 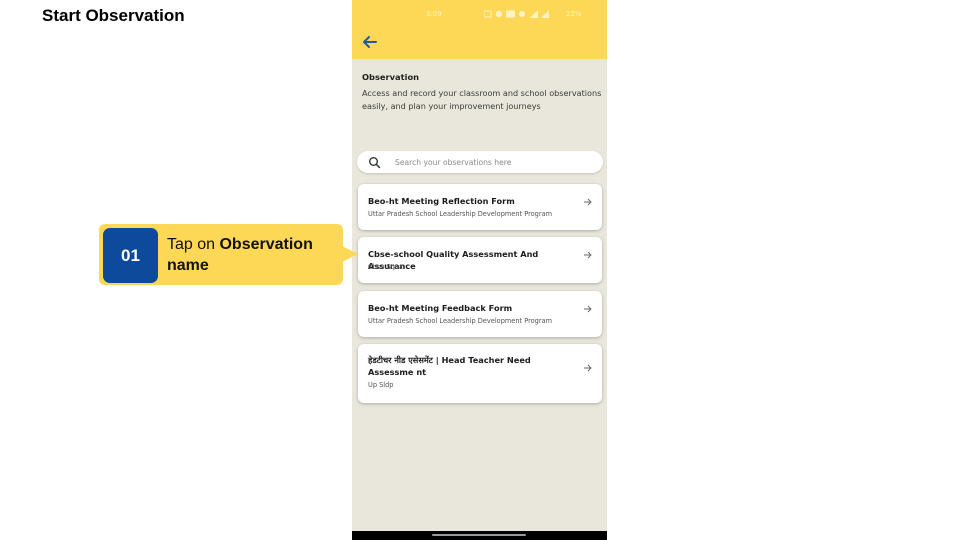 What do you see at coordinates (193, 244) in the screenshot?
I see `instruction-prefix: Tap on` at bounding box center [193, 244].